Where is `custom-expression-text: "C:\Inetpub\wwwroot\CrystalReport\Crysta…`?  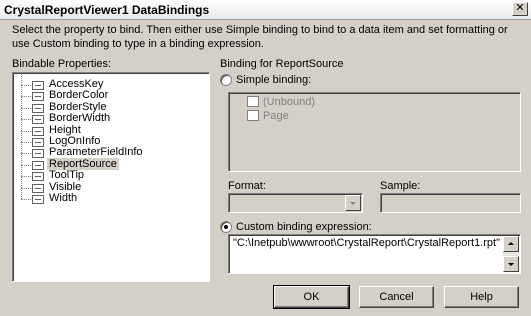 custom-expression-text: "C:\Inetpub\wwwroot\CrystalReport\Crysta… is located at coordinates (367, 243).